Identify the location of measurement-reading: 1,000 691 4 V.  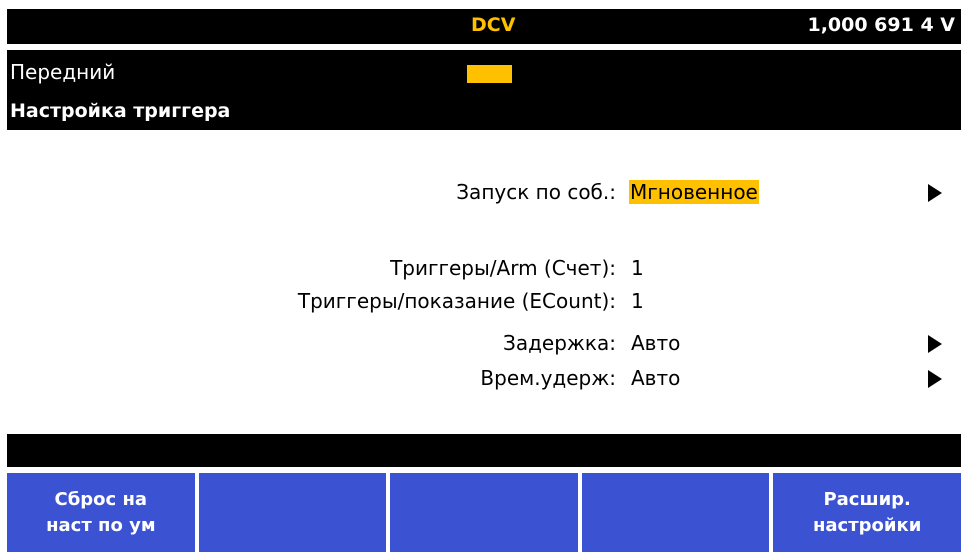
(881, 25).